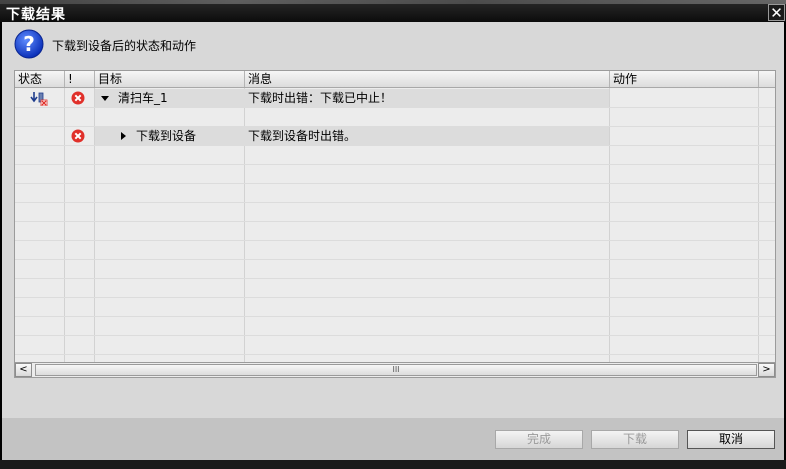 The image size is (786, 469). What do you see at coordinates (393, 464) in the screenshot?
I see `bottom-bar` at bounding box center [393, 464].